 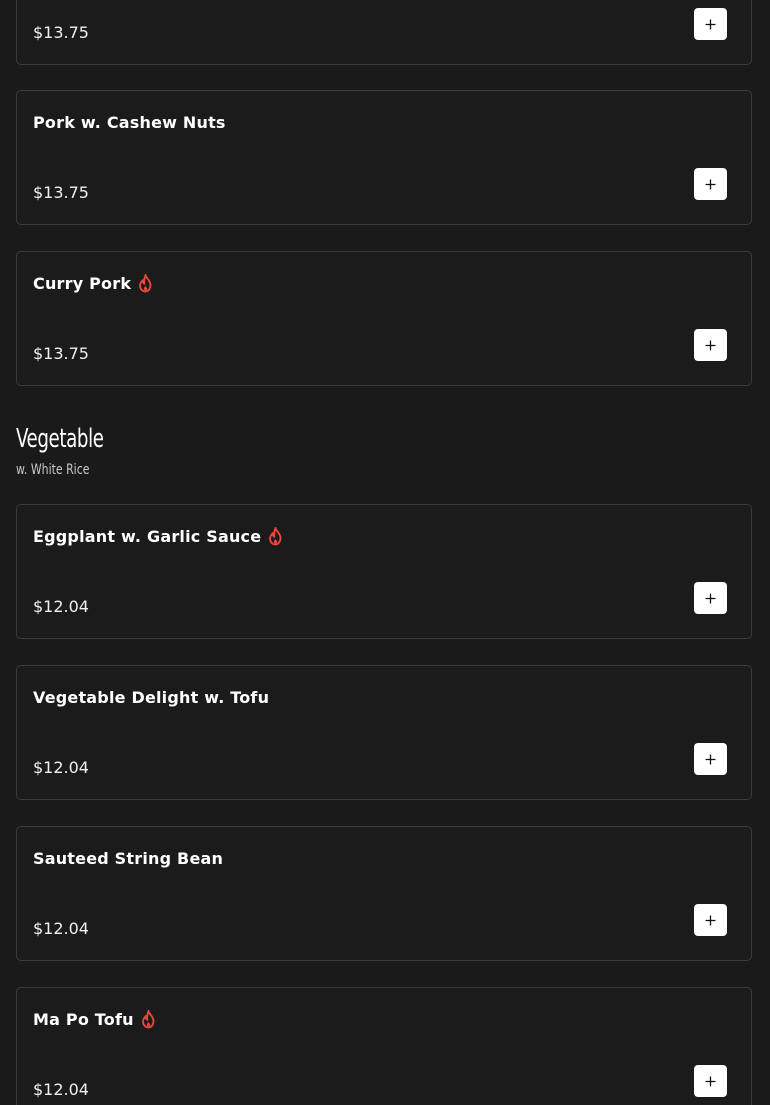 I want to click on item-name-text: Curry Pork, so click(x=82, y=283).